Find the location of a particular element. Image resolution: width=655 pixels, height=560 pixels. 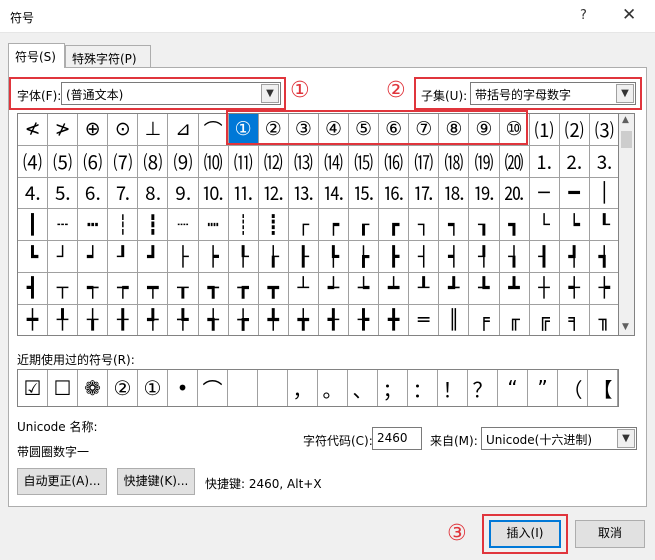

recent-symbol-cell: ！ is located at coordinates (453, 388).